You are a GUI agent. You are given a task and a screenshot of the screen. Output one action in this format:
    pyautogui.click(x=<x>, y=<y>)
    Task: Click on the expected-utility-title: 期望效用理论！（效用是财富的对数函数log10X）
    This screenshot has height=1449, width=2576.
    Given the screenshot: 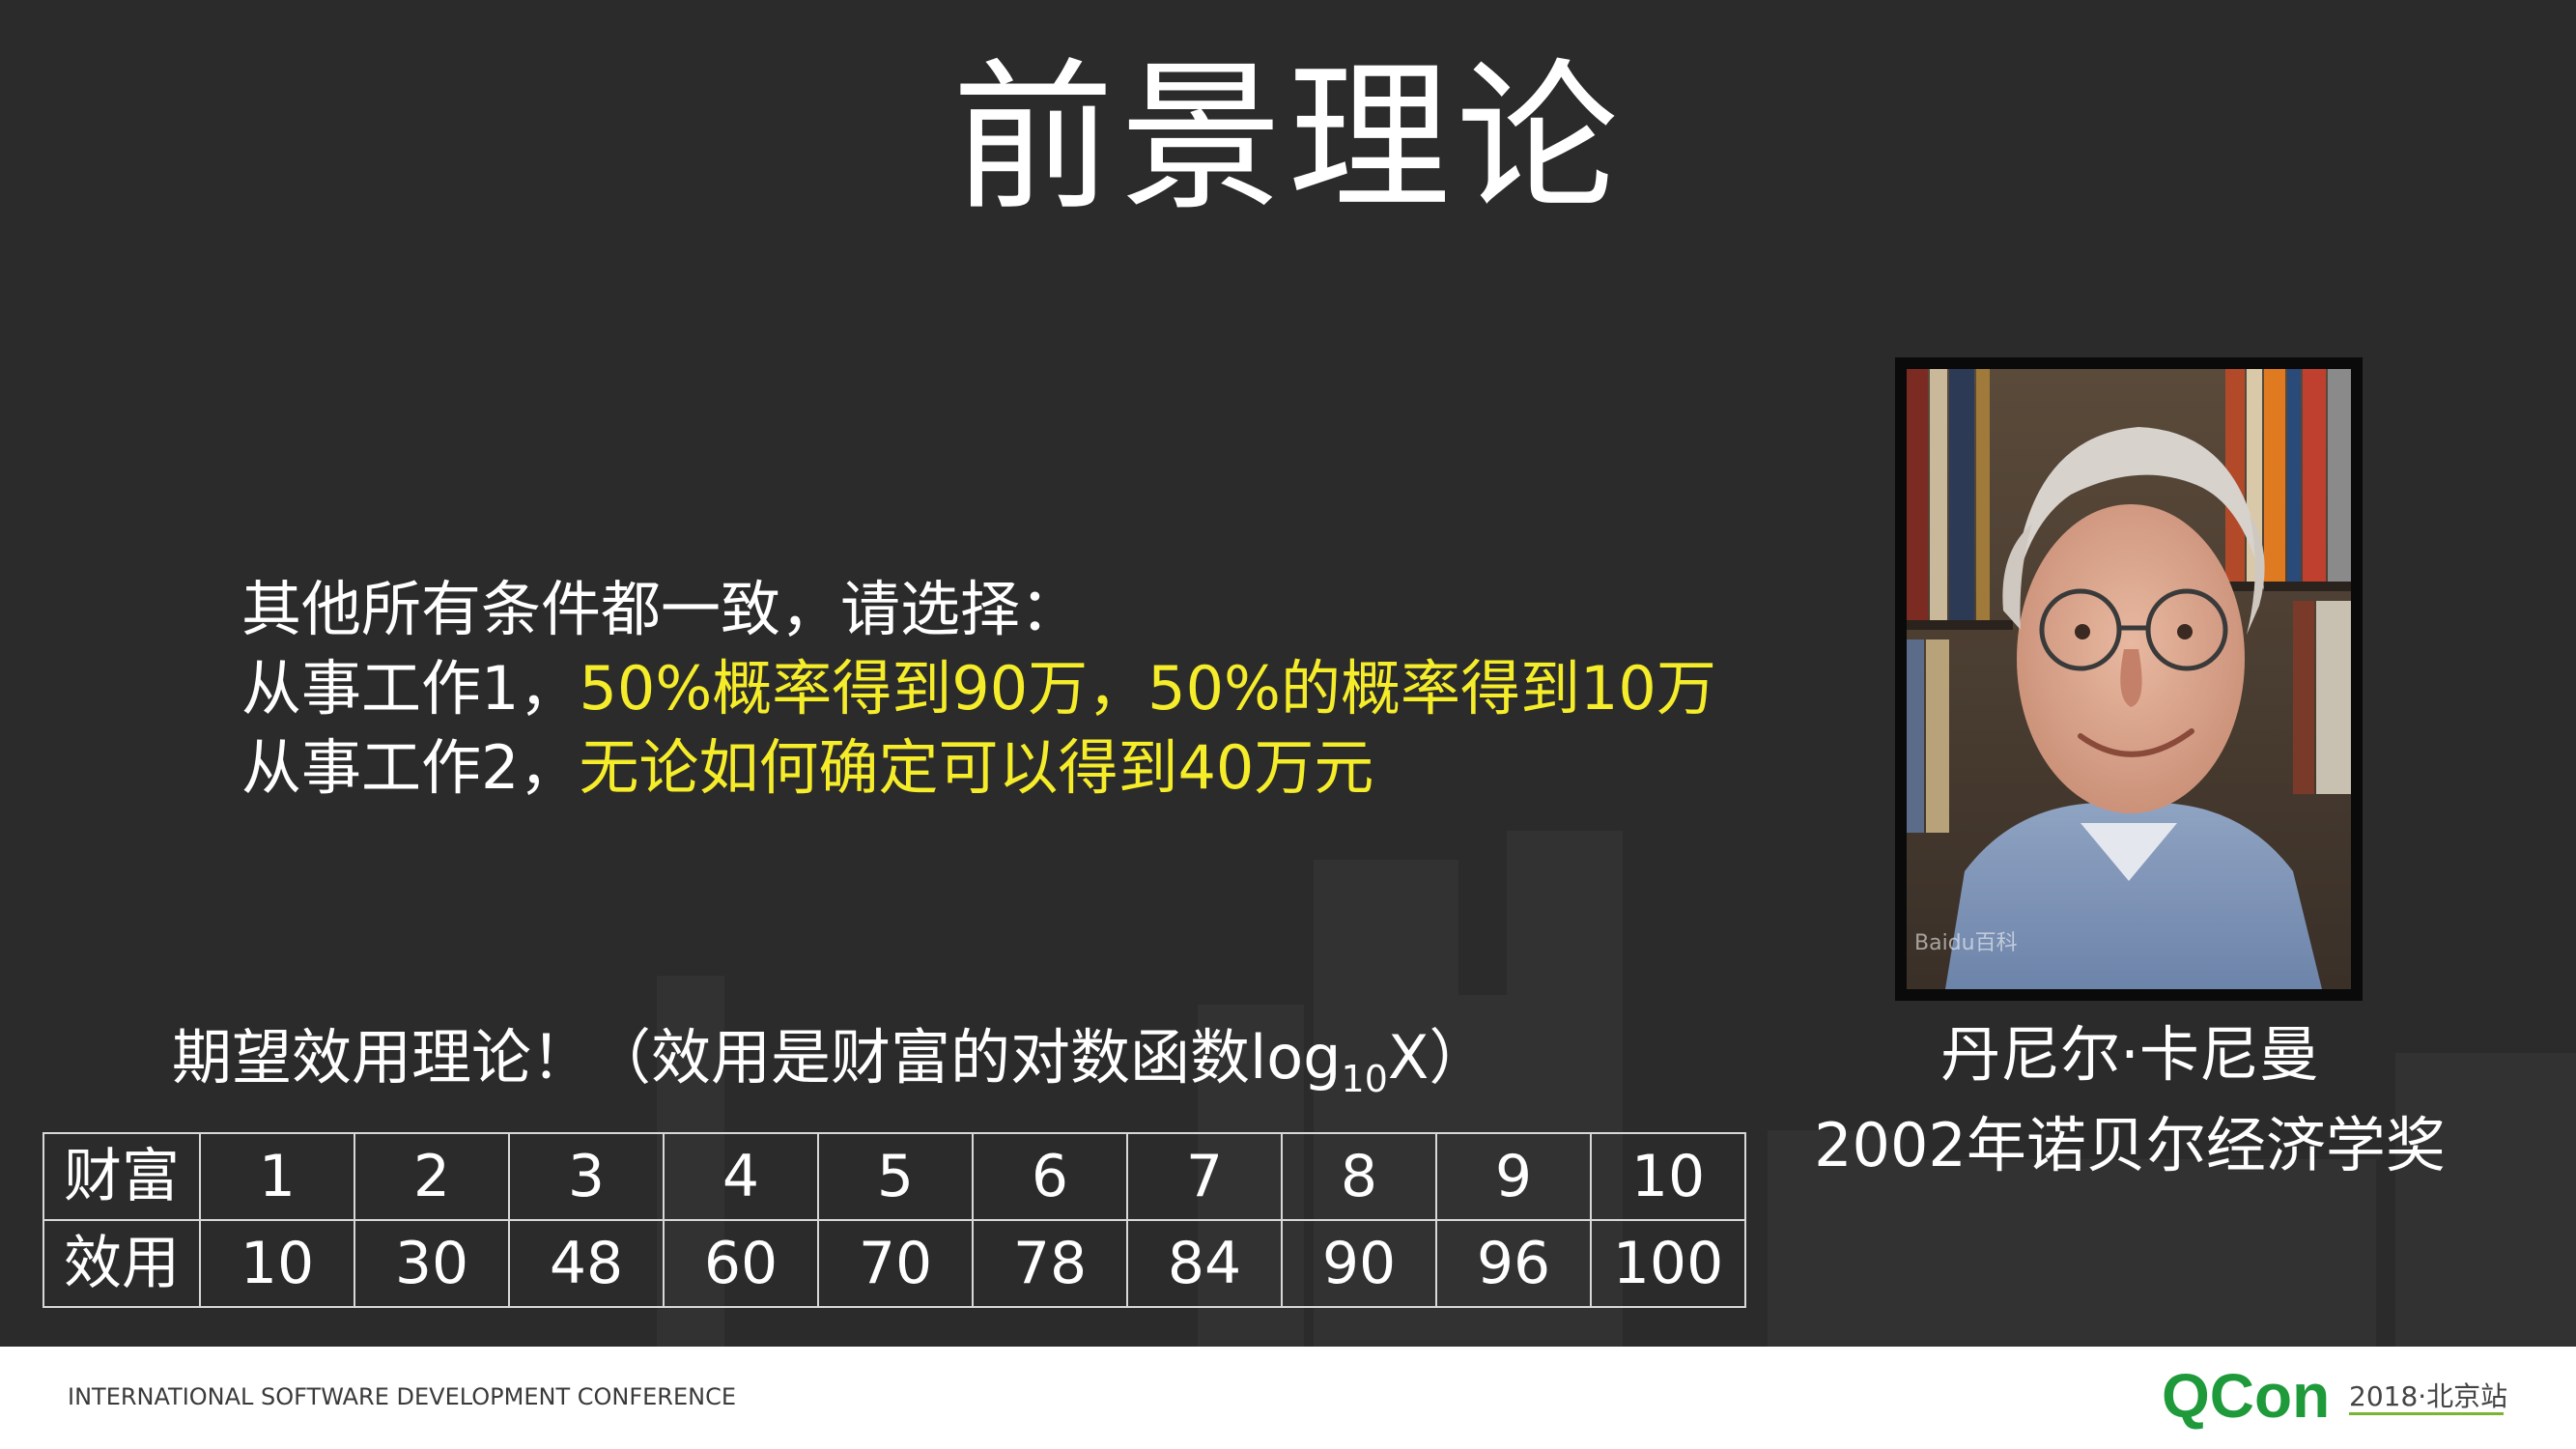 What is the action you would take?
    pyautogui.click(x=830, y=1068)
    